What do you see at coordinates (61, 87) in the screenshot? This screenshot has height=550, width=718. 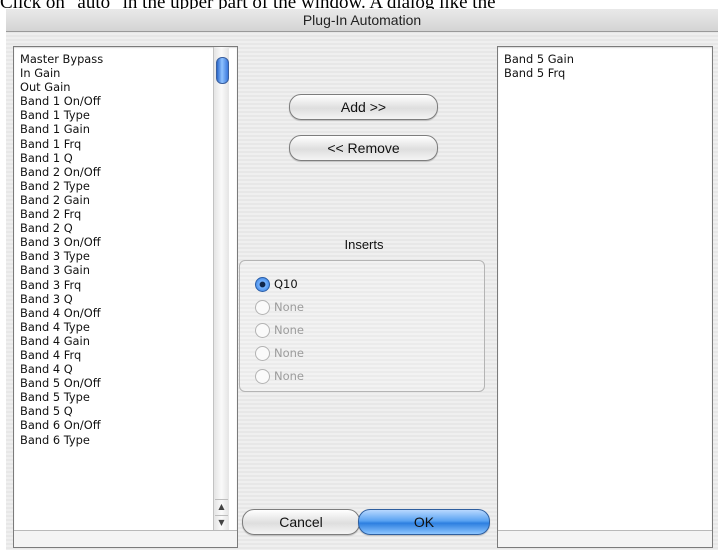 I see `list-item: Out Gain` at bounding box center [61, 87].